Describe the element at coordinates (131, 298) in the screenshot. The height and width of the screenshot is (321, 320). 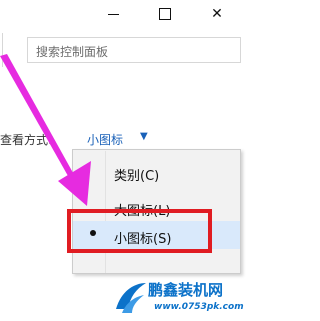
I see `watermark-logo-icon` at that location.